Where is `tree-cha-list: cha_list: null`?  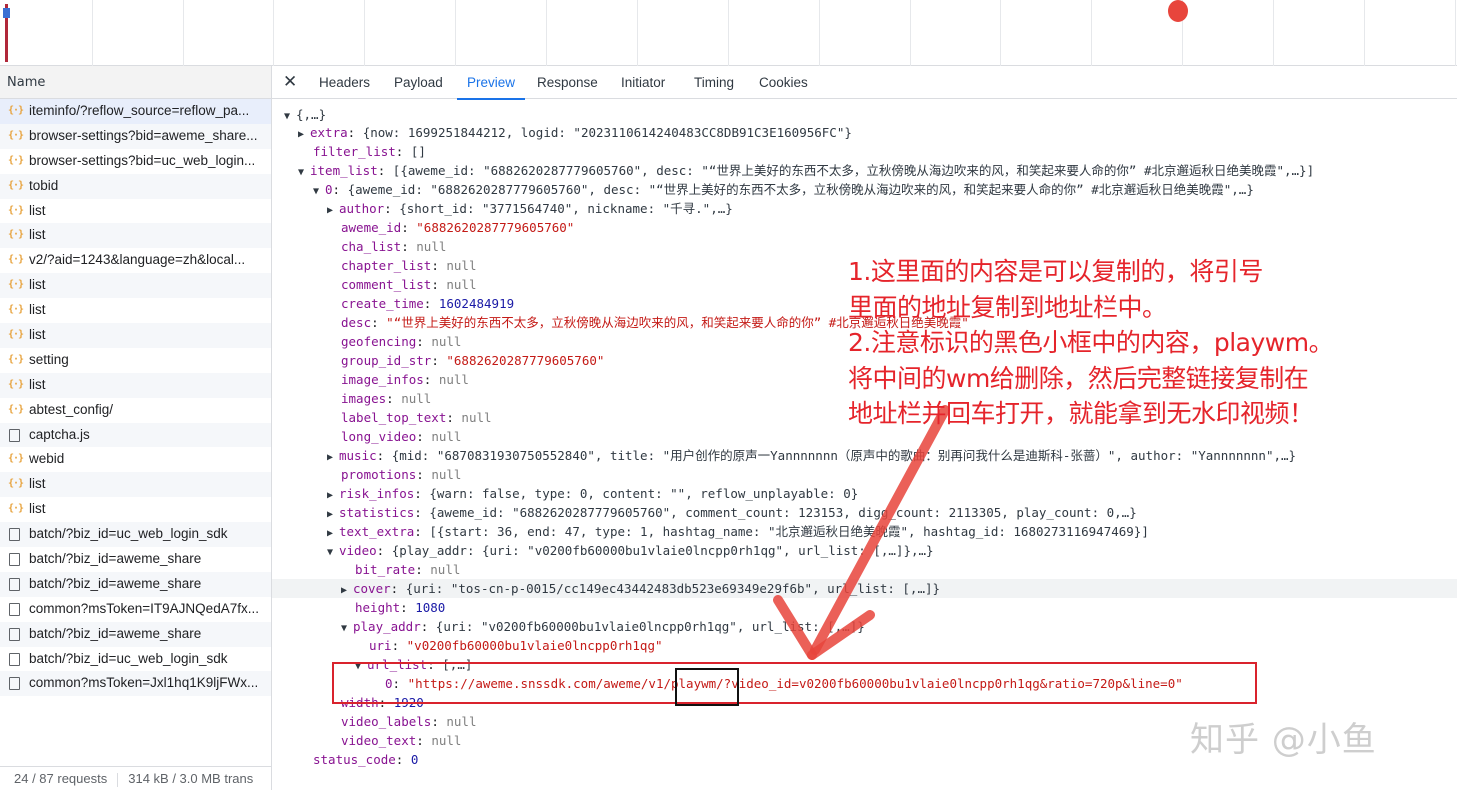 tree-cha-list: cha_list: null is located at coordinates (394, 246).